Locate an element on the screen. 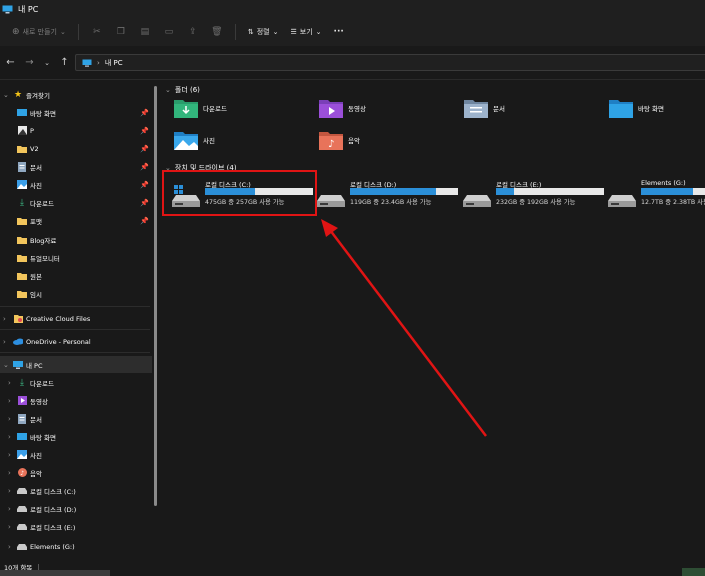  plus-circle-icon: ⊕ is located at coordinates (16, 32).